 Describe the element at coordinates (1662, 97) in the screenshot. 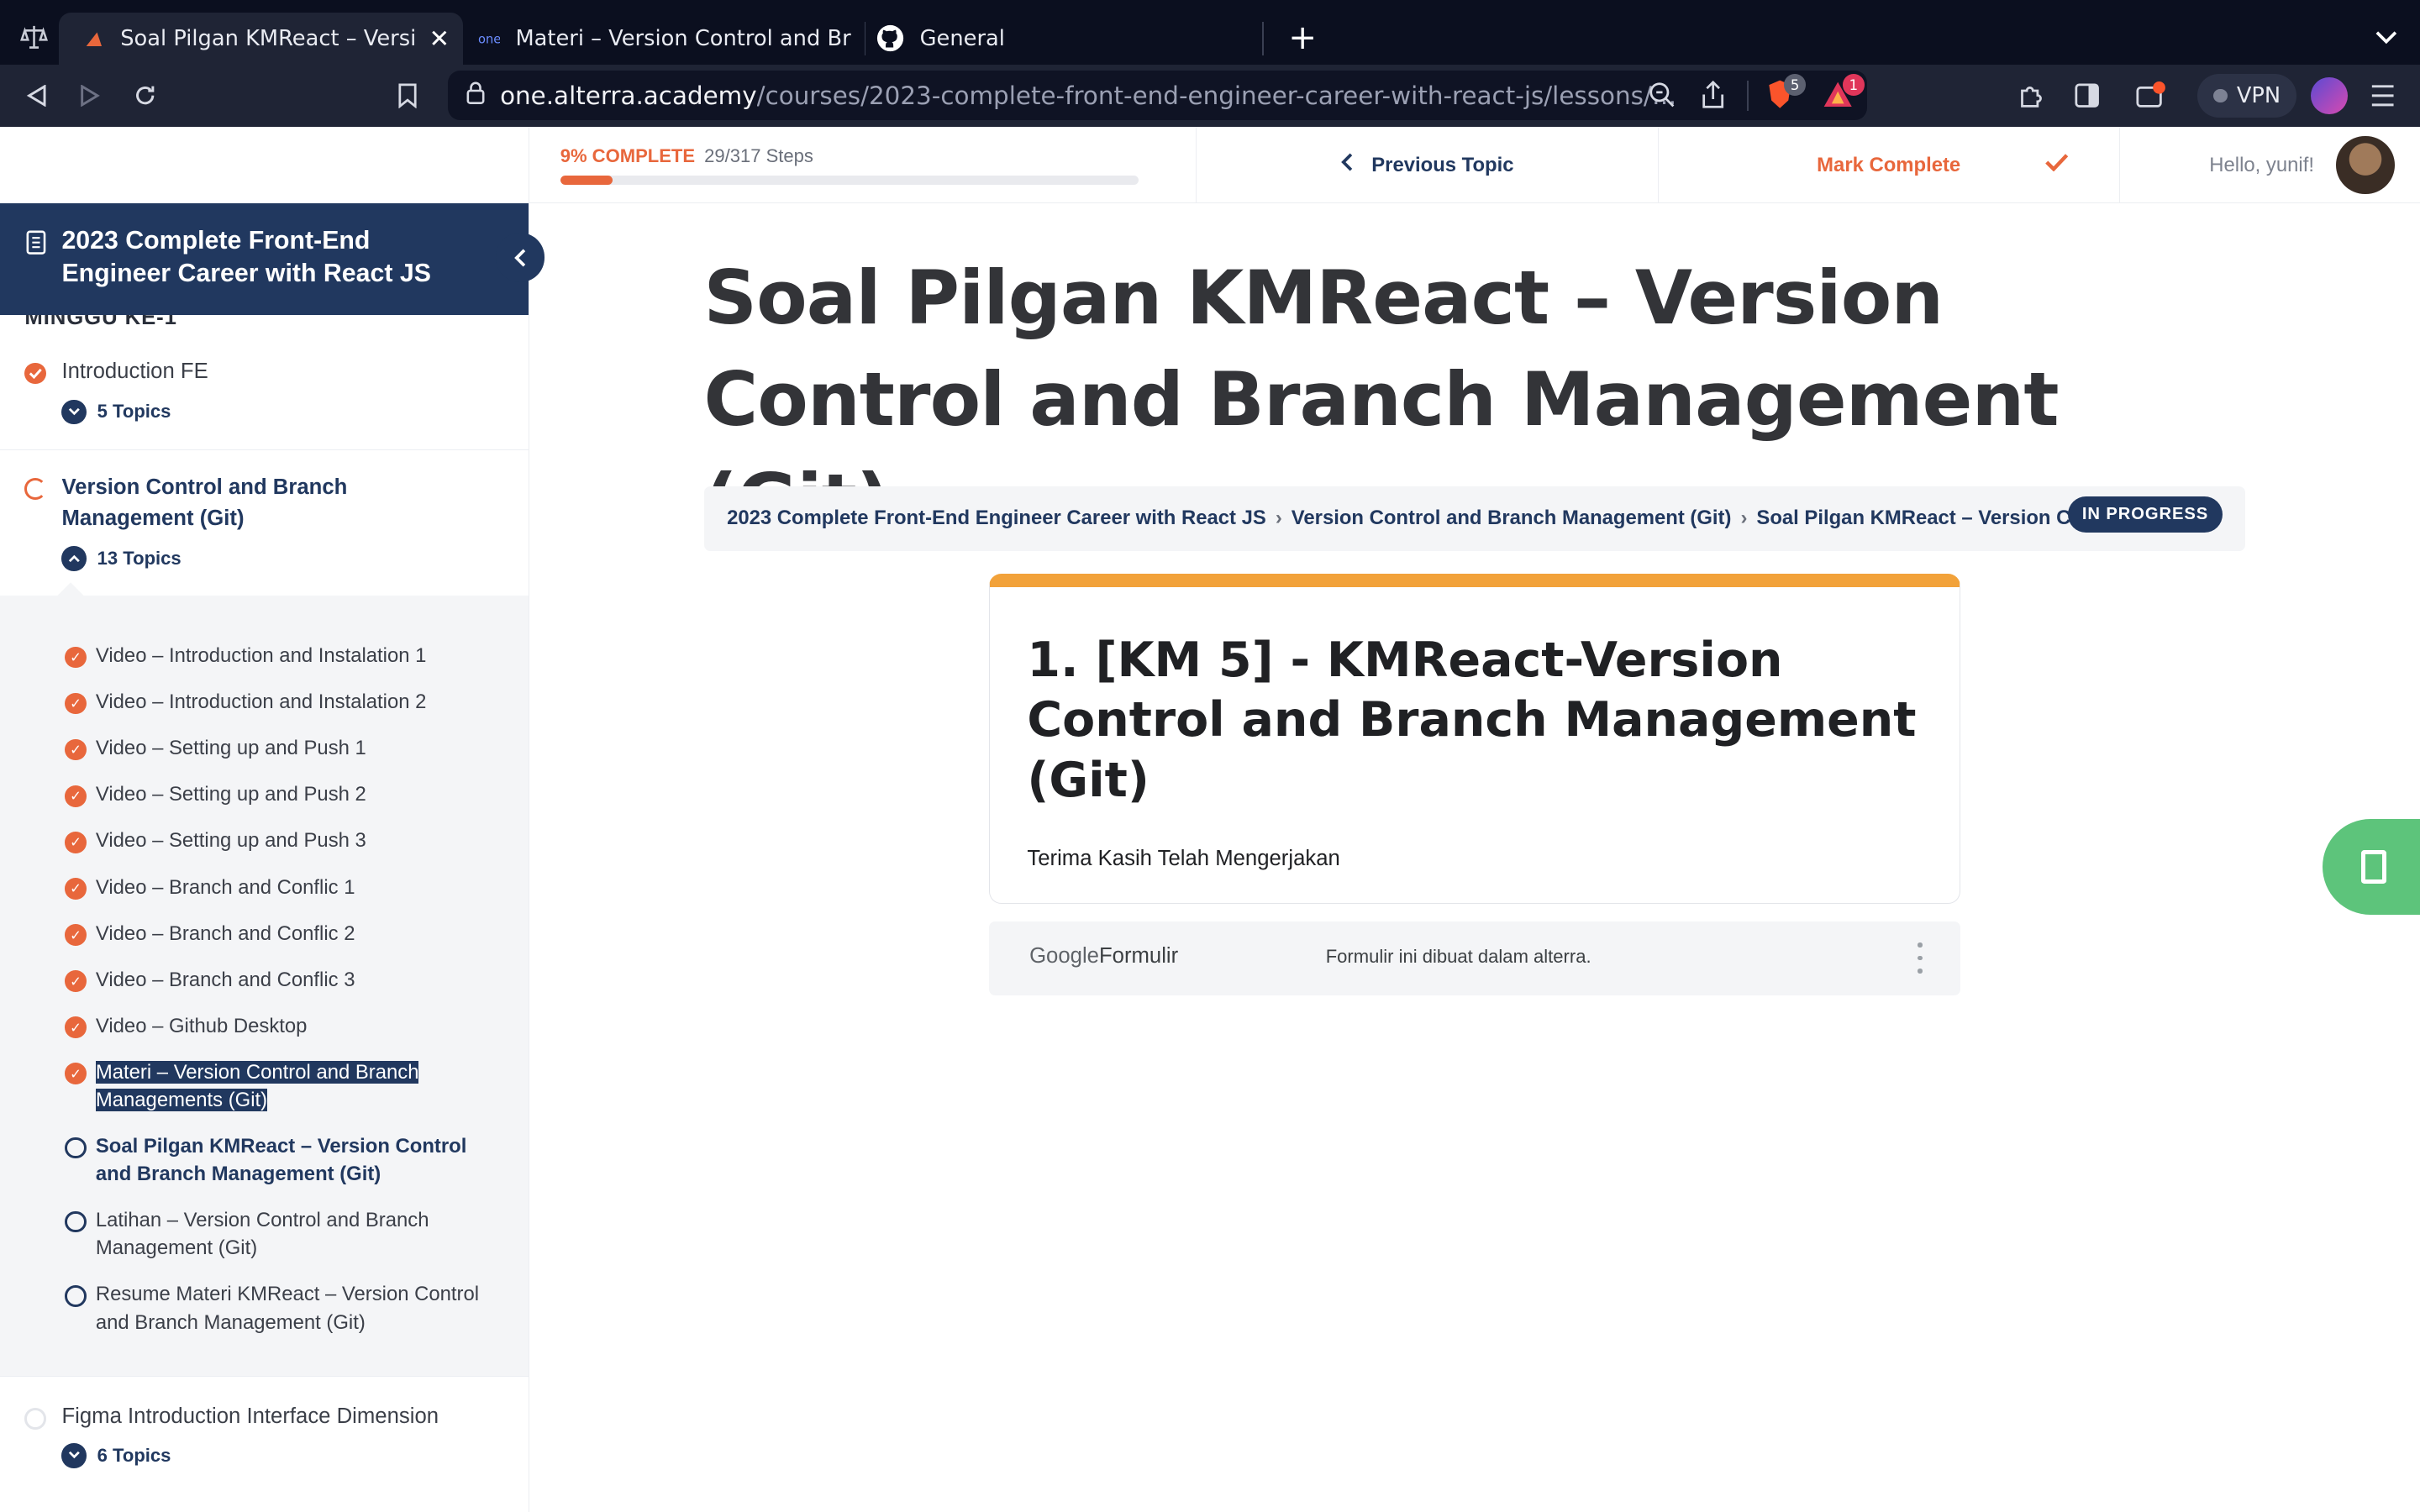

I see `zoom-icon` at that location.